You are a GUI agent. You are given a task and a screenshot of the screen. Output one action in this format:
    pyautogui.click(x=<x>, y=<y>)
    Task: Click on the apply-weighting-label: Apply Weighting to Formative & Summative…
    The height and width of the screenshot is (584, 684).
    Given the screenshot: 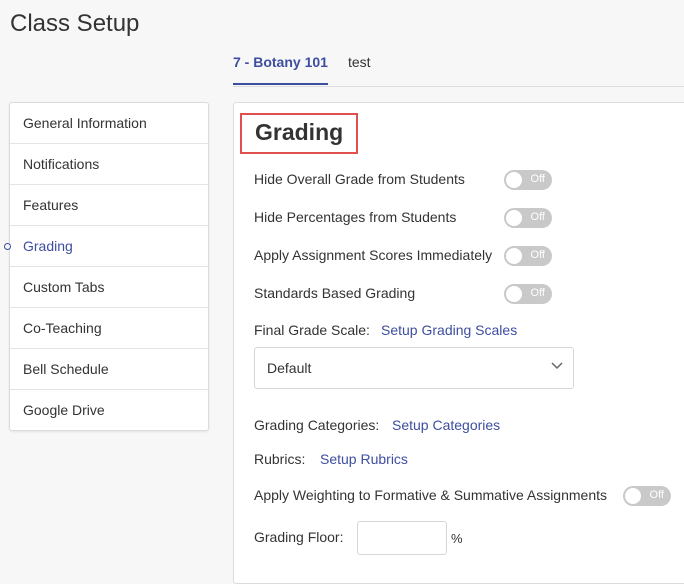 What is the action you would take?
    pyautogui.click(x=431, y=495)
    